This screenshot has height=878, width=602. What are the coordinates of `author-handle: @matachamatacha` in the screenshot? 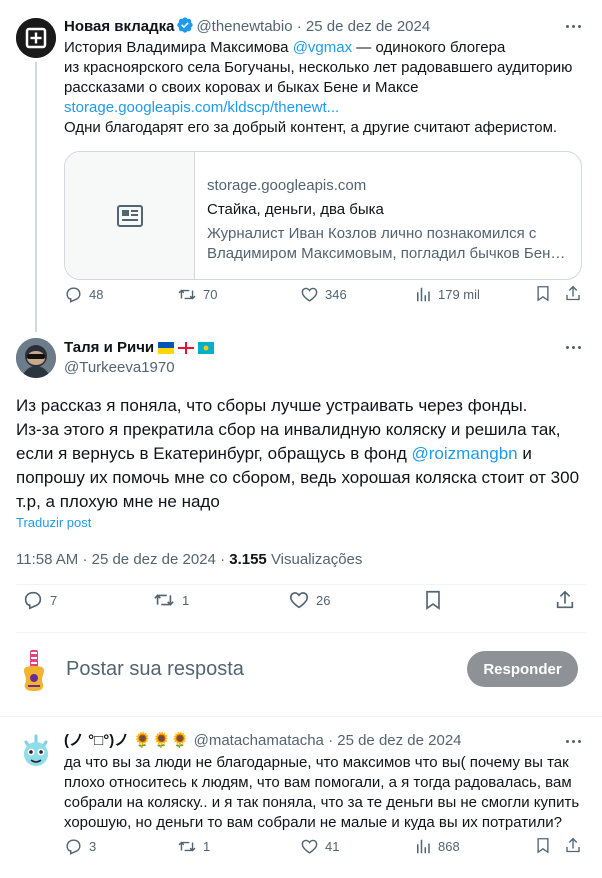 It's located at (259, 740).